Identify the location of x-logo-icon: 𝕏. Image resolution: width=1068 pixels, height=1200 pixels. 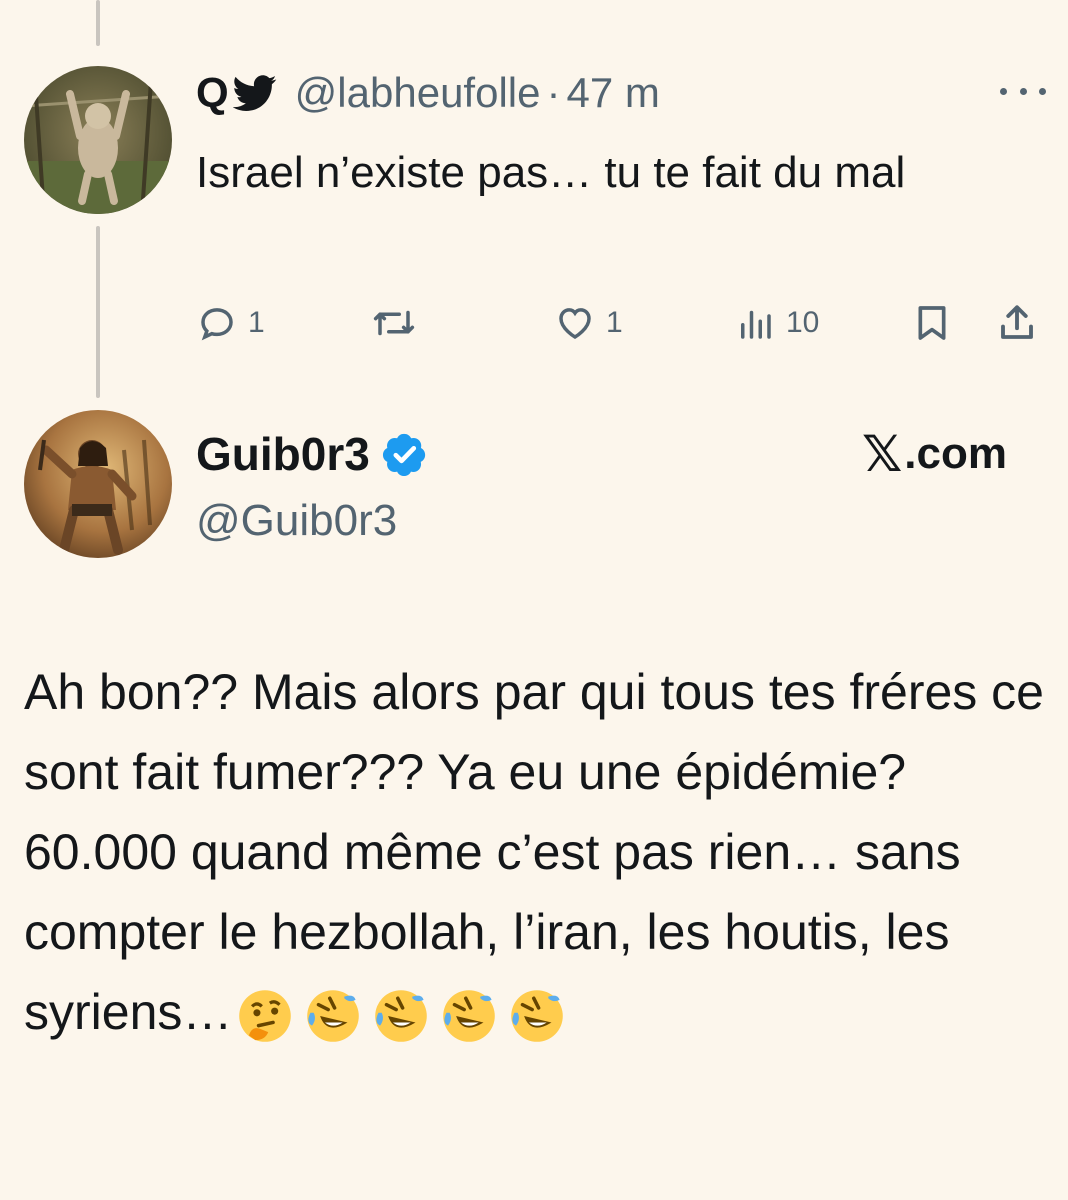
(882, 454).